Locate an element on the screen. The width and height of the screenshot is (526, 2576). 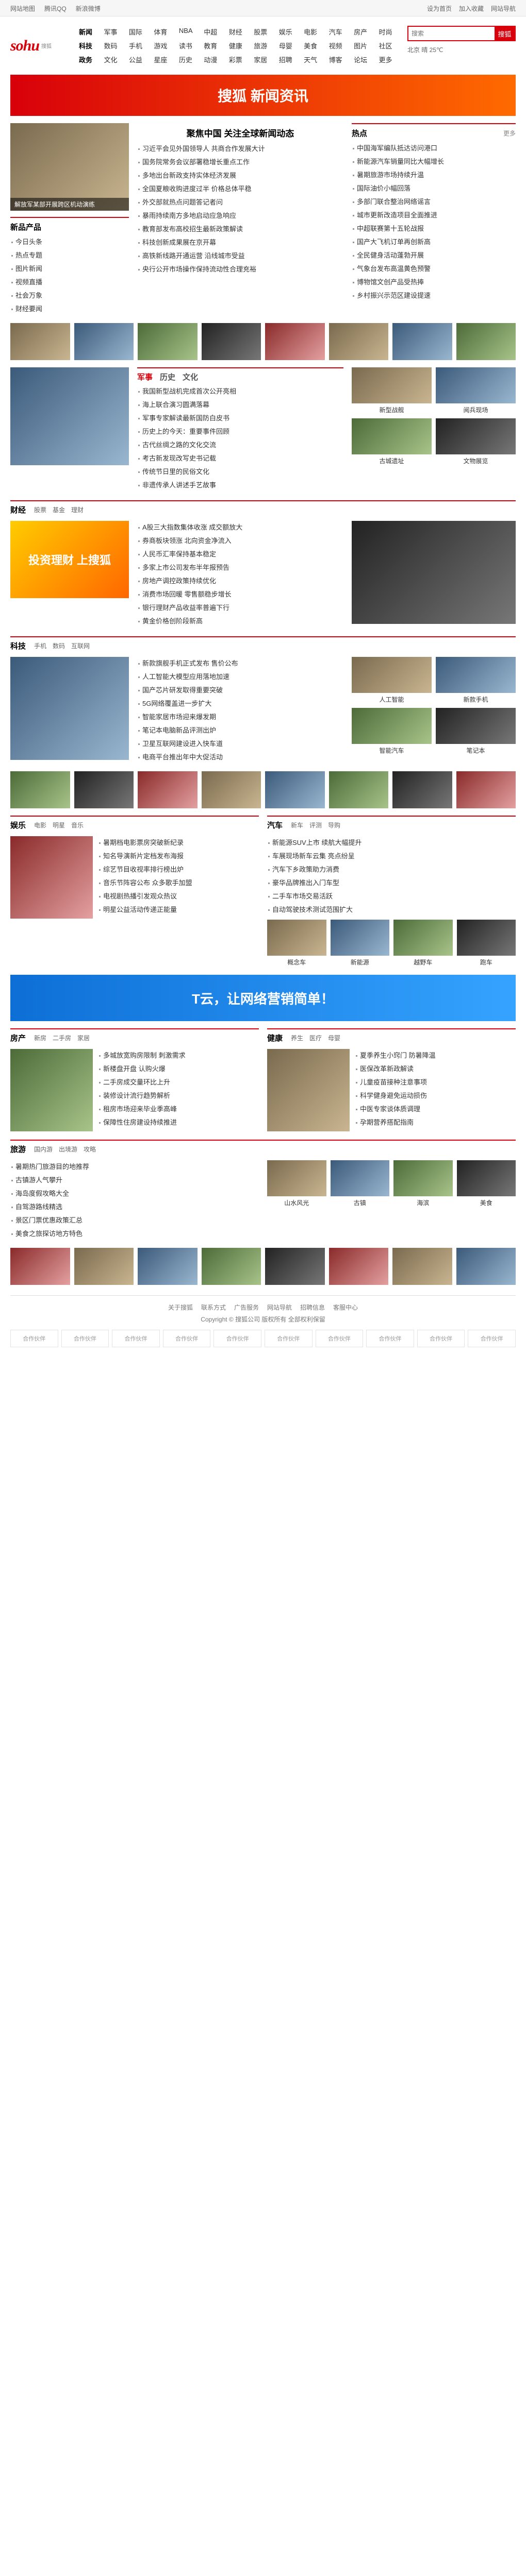
news-item: 保障性住房建设持续推进 is located at coordinates (178, 1122).